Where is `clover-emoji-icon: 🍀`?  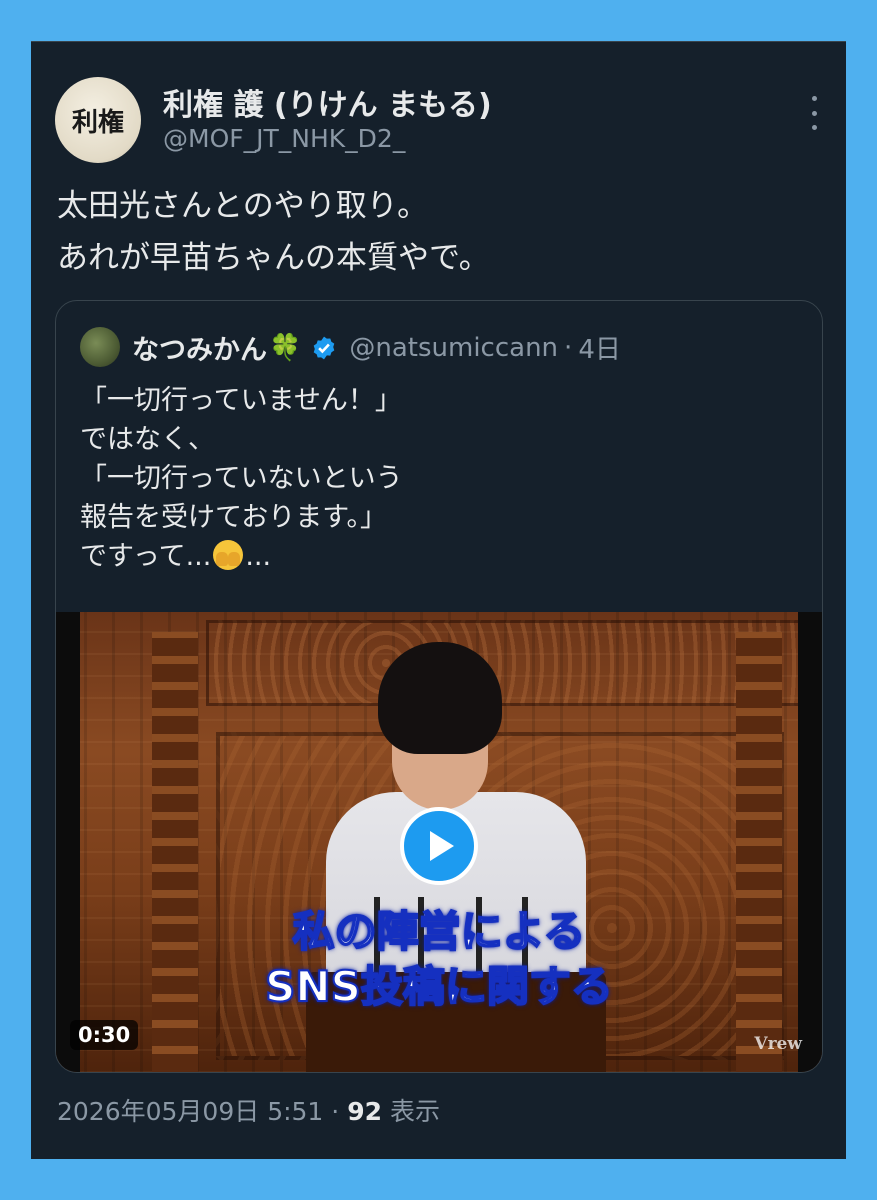 clover-emoji-icon: 🍀 is located at coordinates (285, 347).